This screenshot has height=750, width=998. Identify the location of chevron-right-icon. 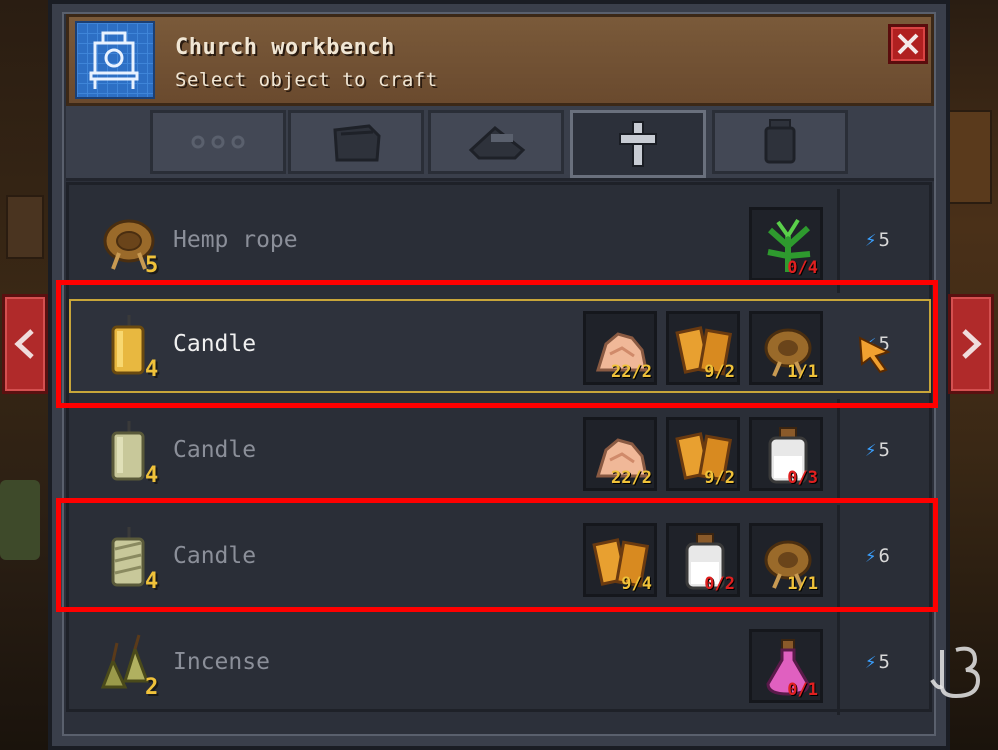
(972, 344).